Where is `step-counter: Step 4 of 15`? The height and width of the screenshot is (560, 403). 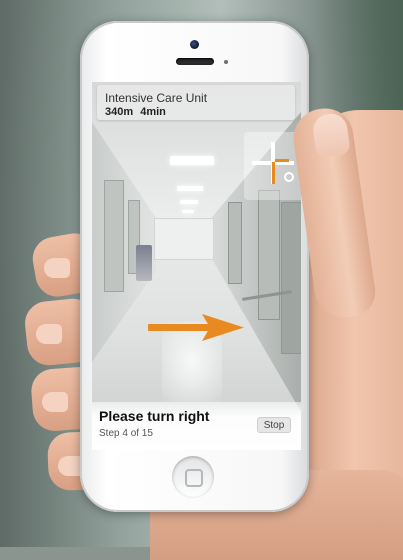
step-counter: Step 4 of 15 is located at coordinates (126, 433).